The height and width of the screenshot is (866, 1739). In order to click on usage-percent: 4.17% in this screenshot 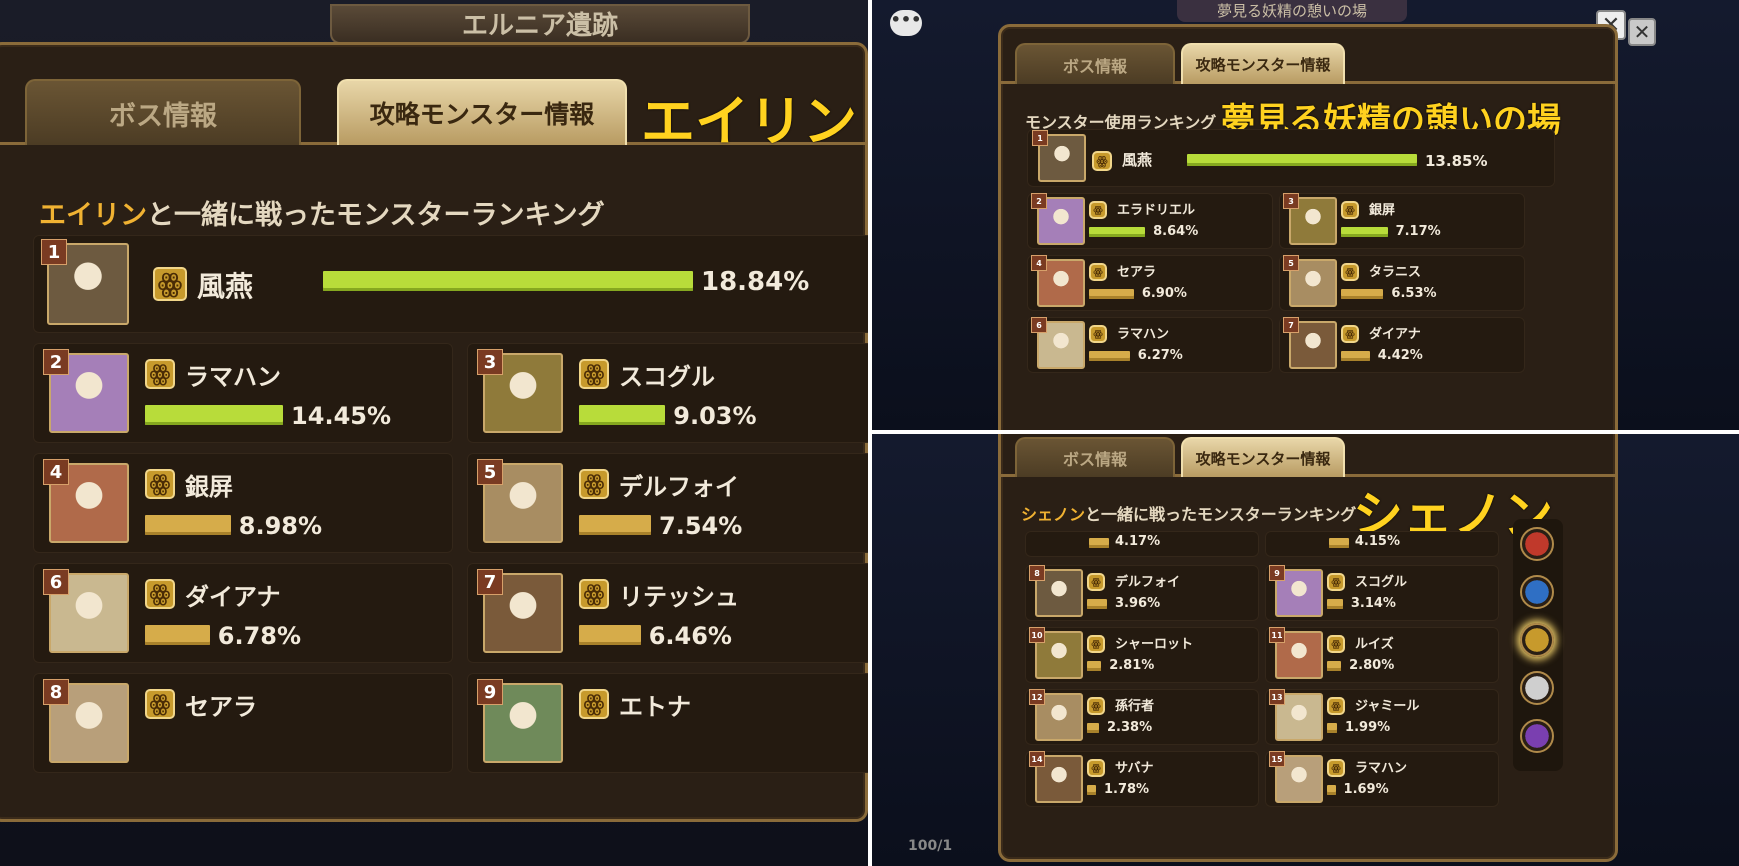, I will do `click(1138, 541)`.